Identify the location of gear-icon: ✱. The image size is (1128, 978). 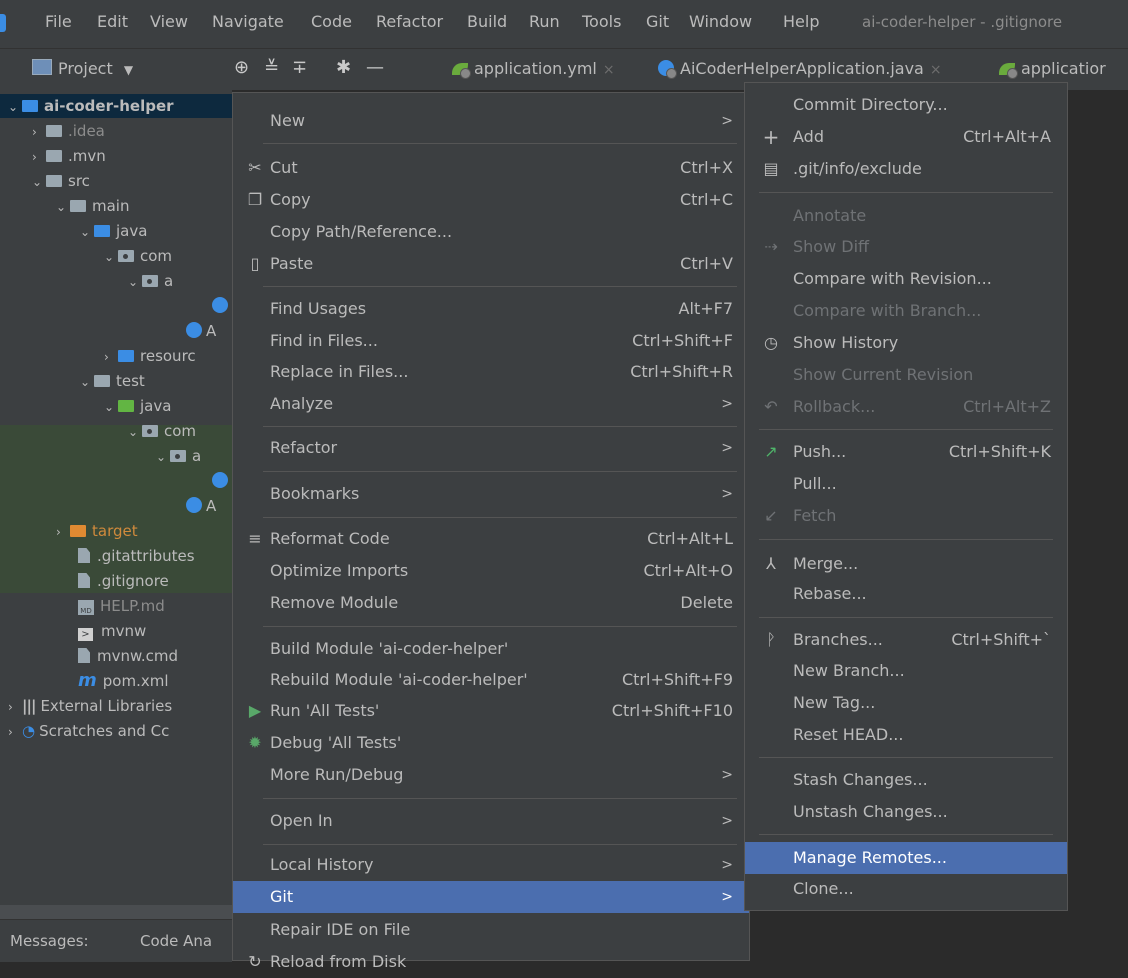
(343, 67).